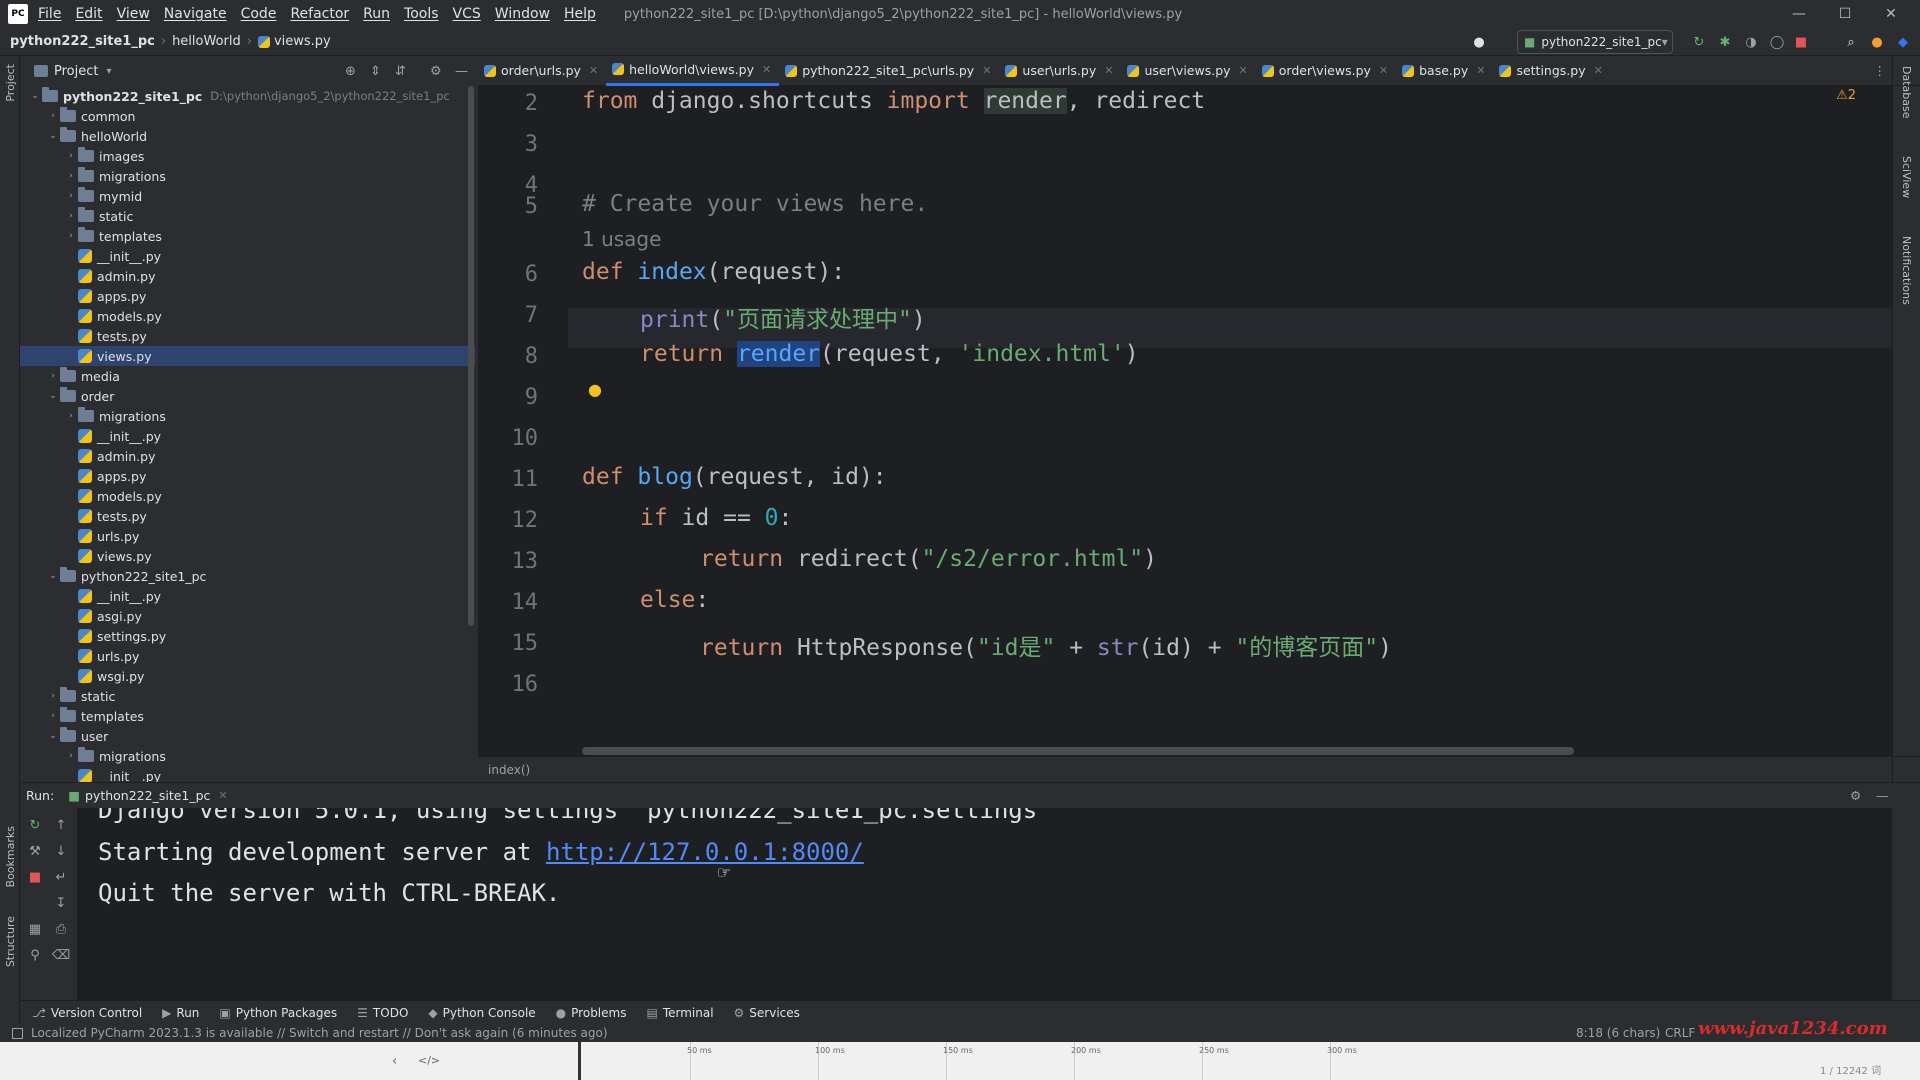  Describe the element at coordinates (1882, 795) in the screenshot. I see `hide-panel-icon: —` at that location.